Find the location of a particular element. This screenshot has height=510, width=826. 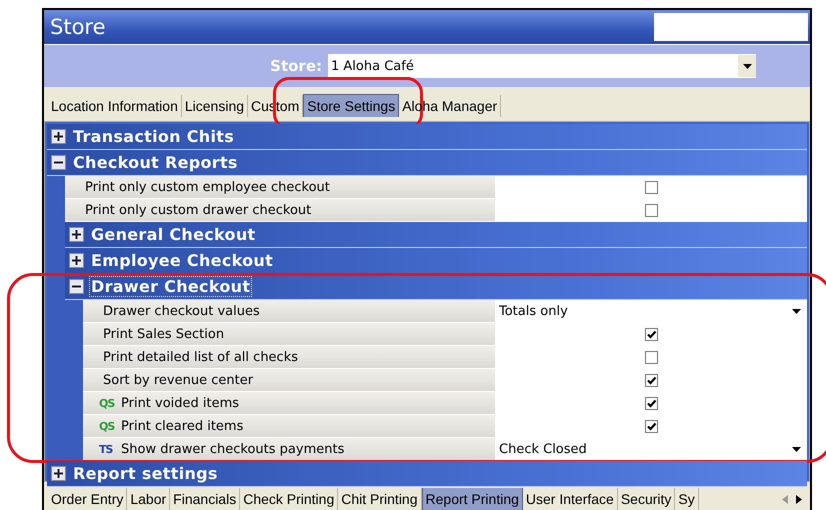

setting-label: Print Sales Section is located at coordinates (163, 334).